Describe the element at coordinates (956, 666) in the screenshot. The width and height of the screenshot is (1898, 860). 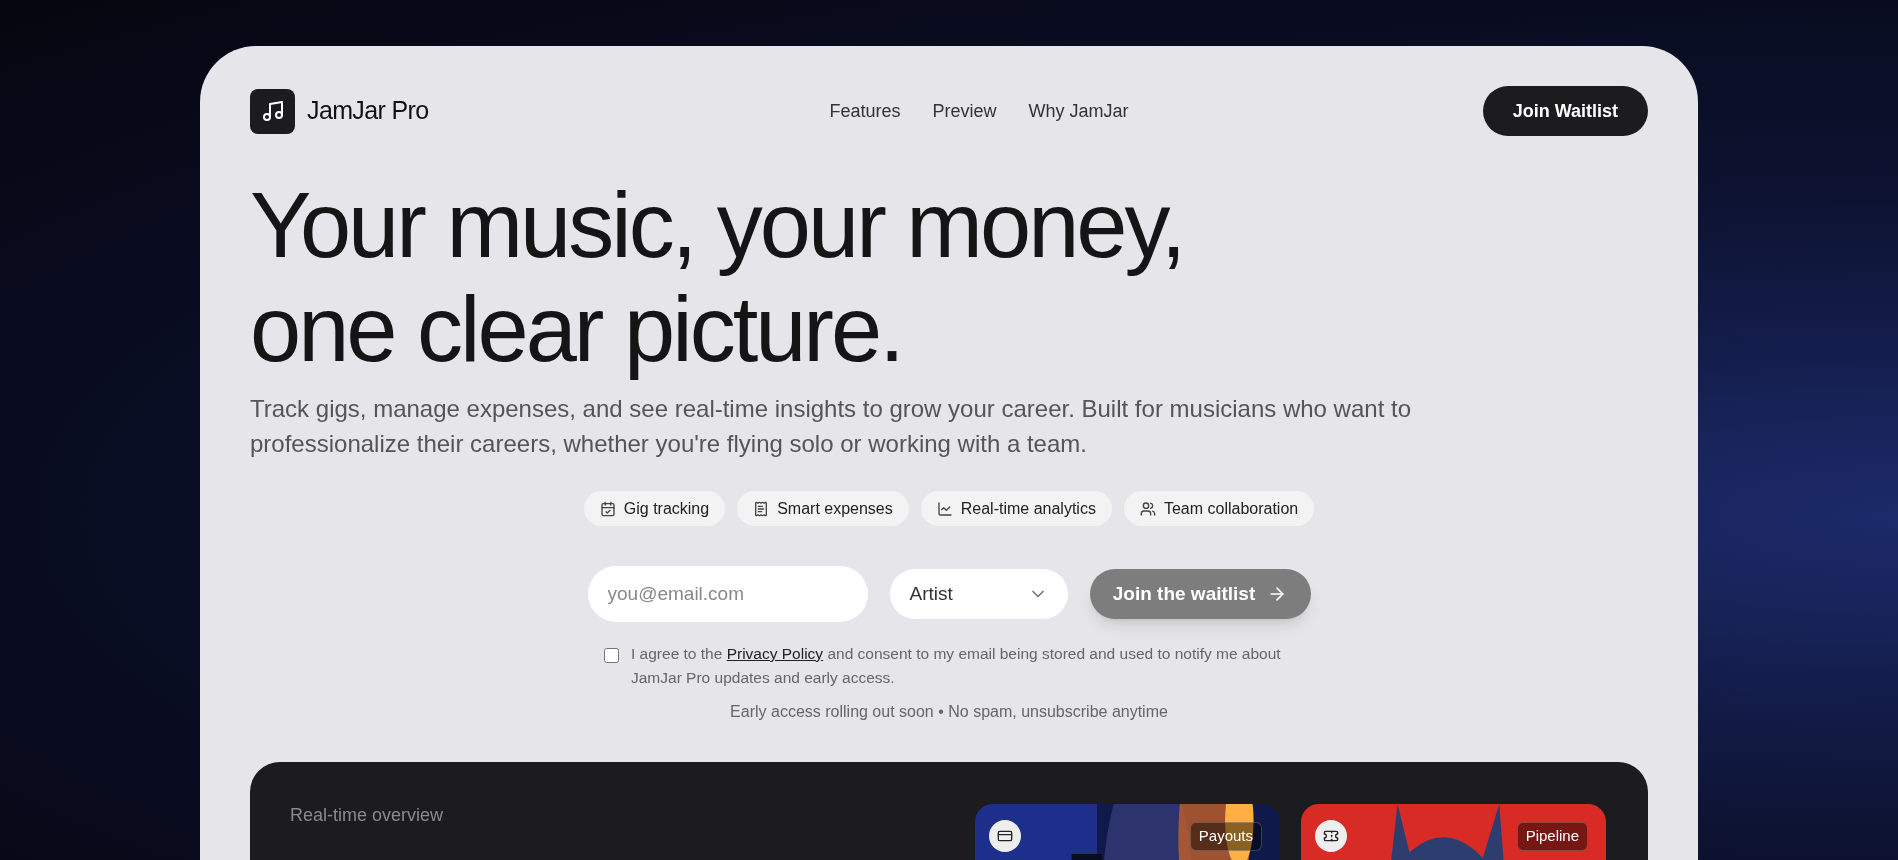
I see `consent-text: I agree to the Privacy Policy and consent to my email being stored and used to notify me about JamJar Pro updates and early access.` at that location.